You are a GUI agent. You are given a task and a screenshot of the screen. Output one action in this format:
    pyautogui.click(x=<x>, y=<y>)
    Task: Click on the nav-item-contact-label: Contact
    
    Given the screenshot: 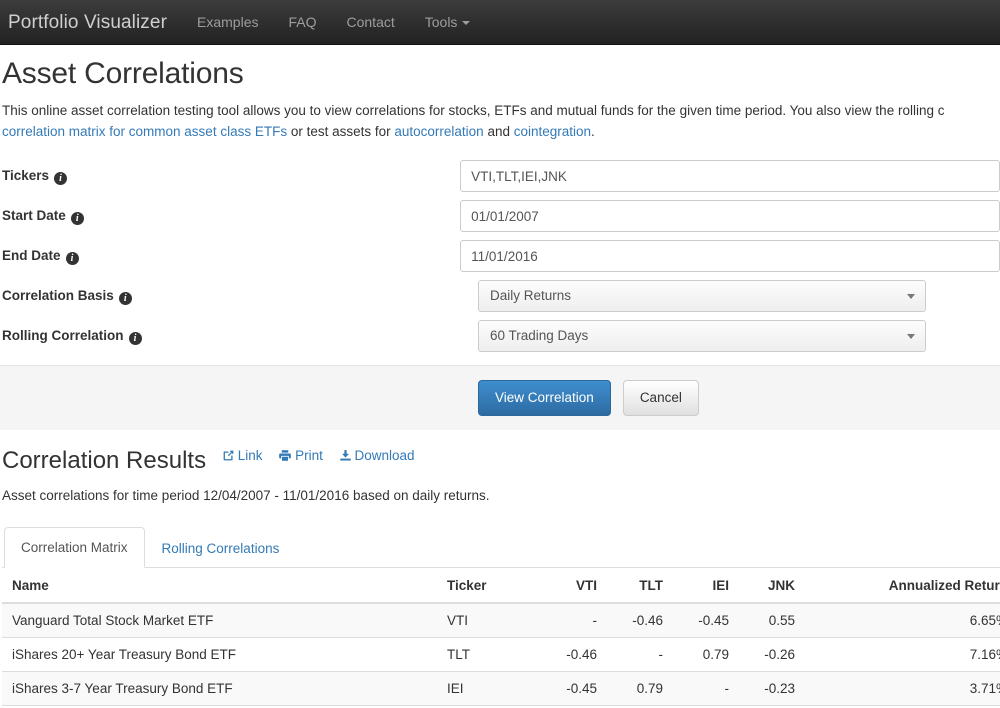 What is the action you would take?
    pyautogui.click(x=370, y=22)
    